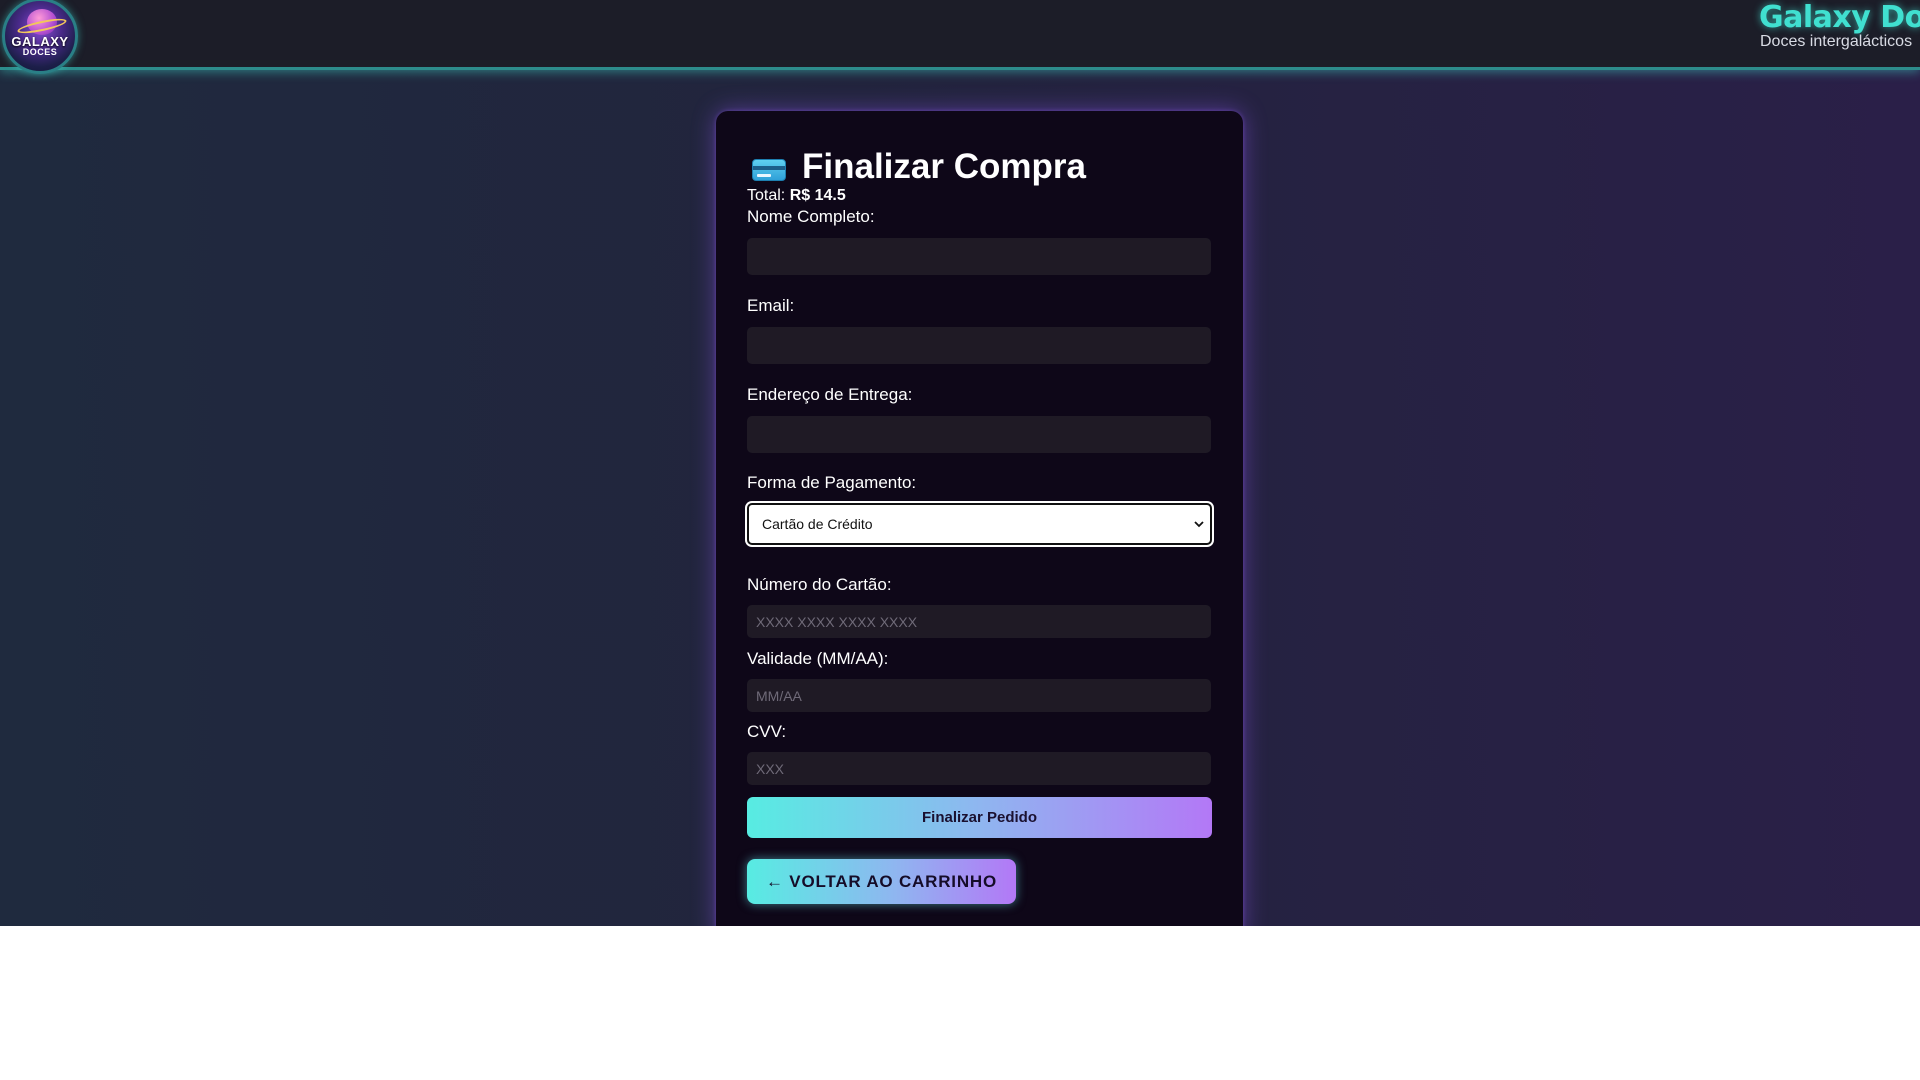 Image resolution: width=1920 pixels, height=1080 pixels. Describe the element at coordinates (40, 52) in the screenshot. I see `logo-text-line2: DOCES` at that location.